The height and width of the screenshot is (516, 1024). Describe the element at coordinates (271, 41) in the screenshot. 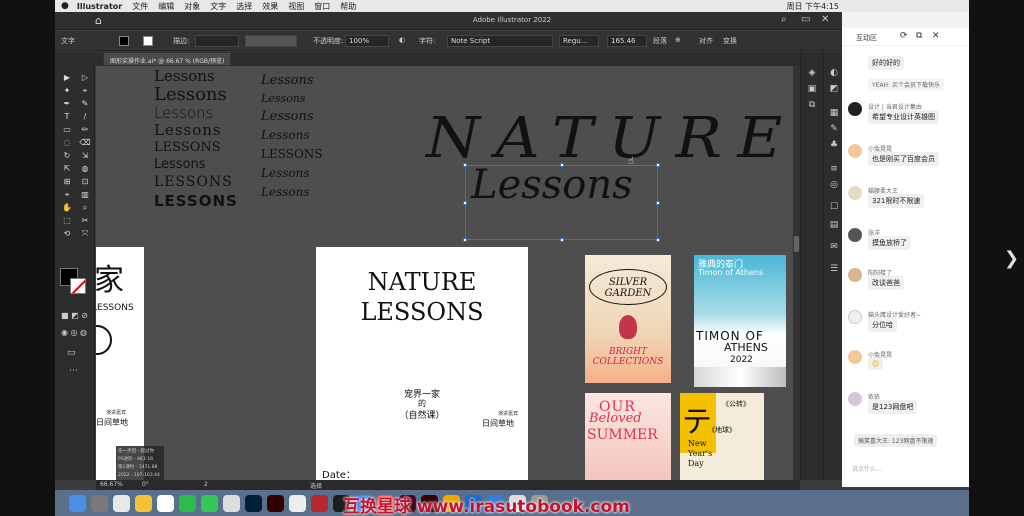

I see `variable-width-field` at that location.